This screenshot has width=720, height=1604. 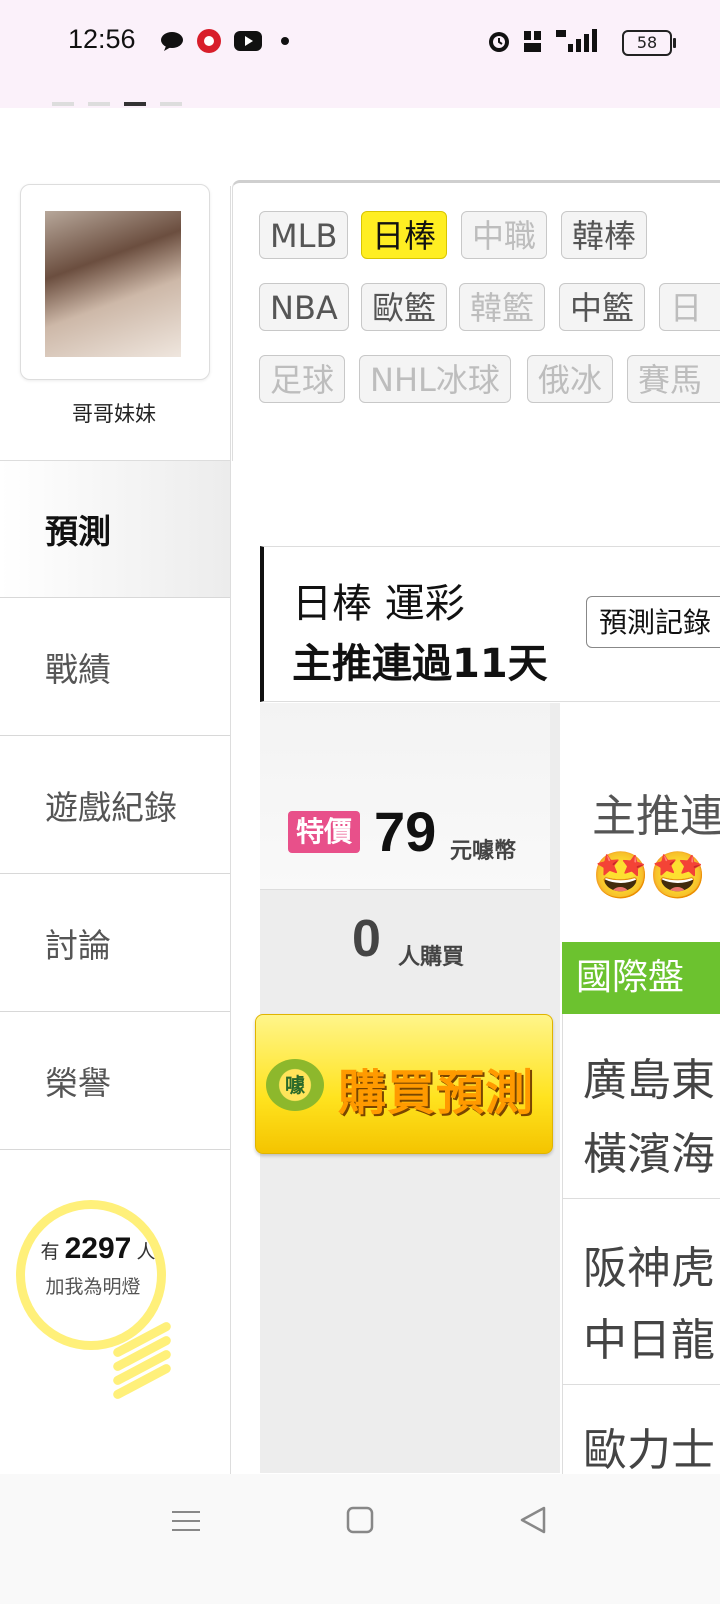 What do you see at coordinates (93, 1285) in the screenshot?
I see `follow-caption: 加我為明燈` at bounding box center [93, 1285].